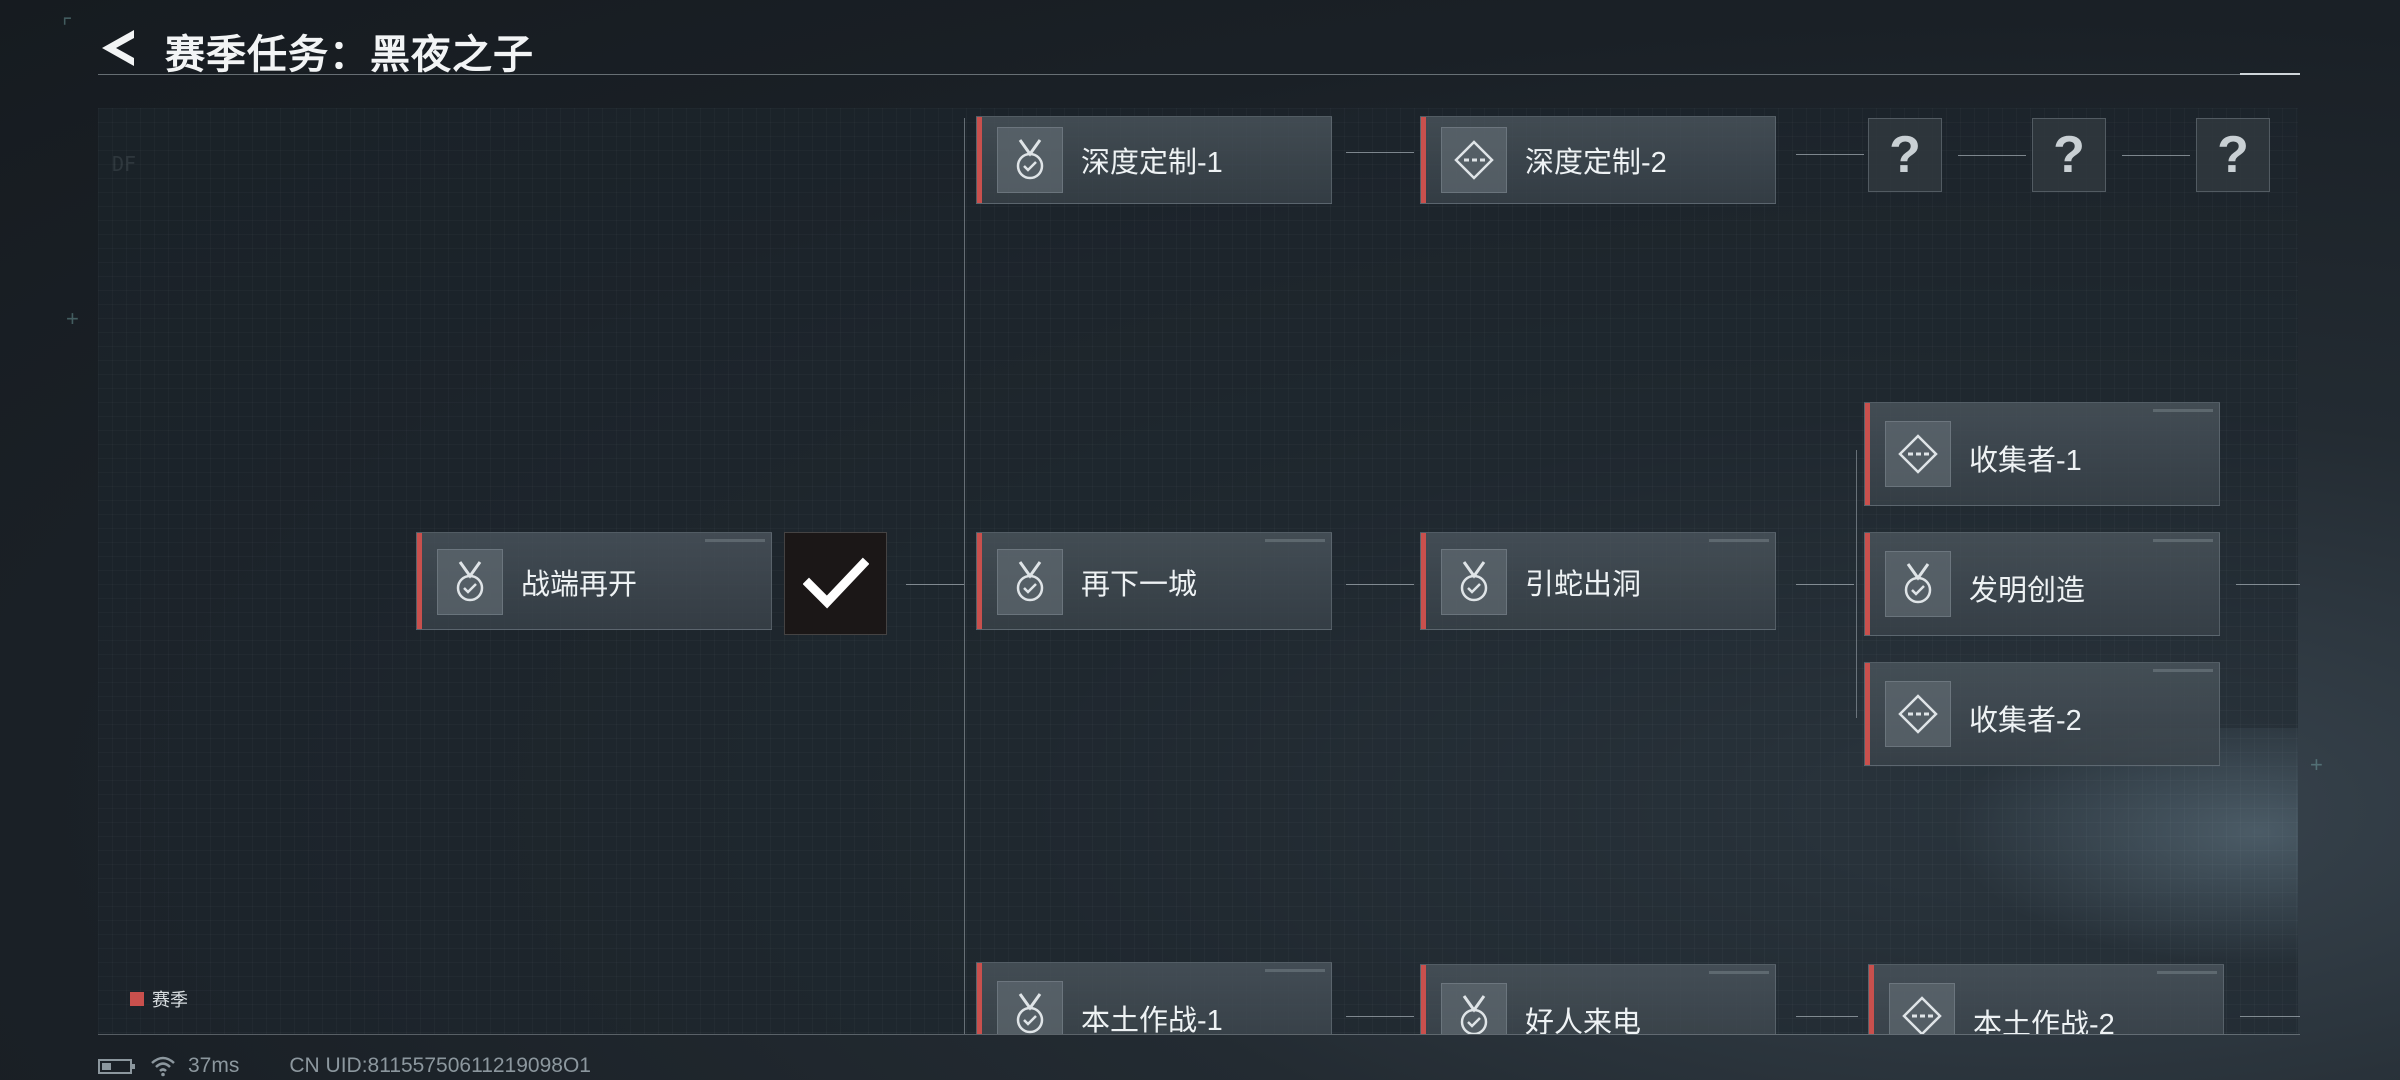 The image size is (2400, 1080). I want to click on status-bar: 37ms CN UID:81155750611219098O1, so click(344, 1066).